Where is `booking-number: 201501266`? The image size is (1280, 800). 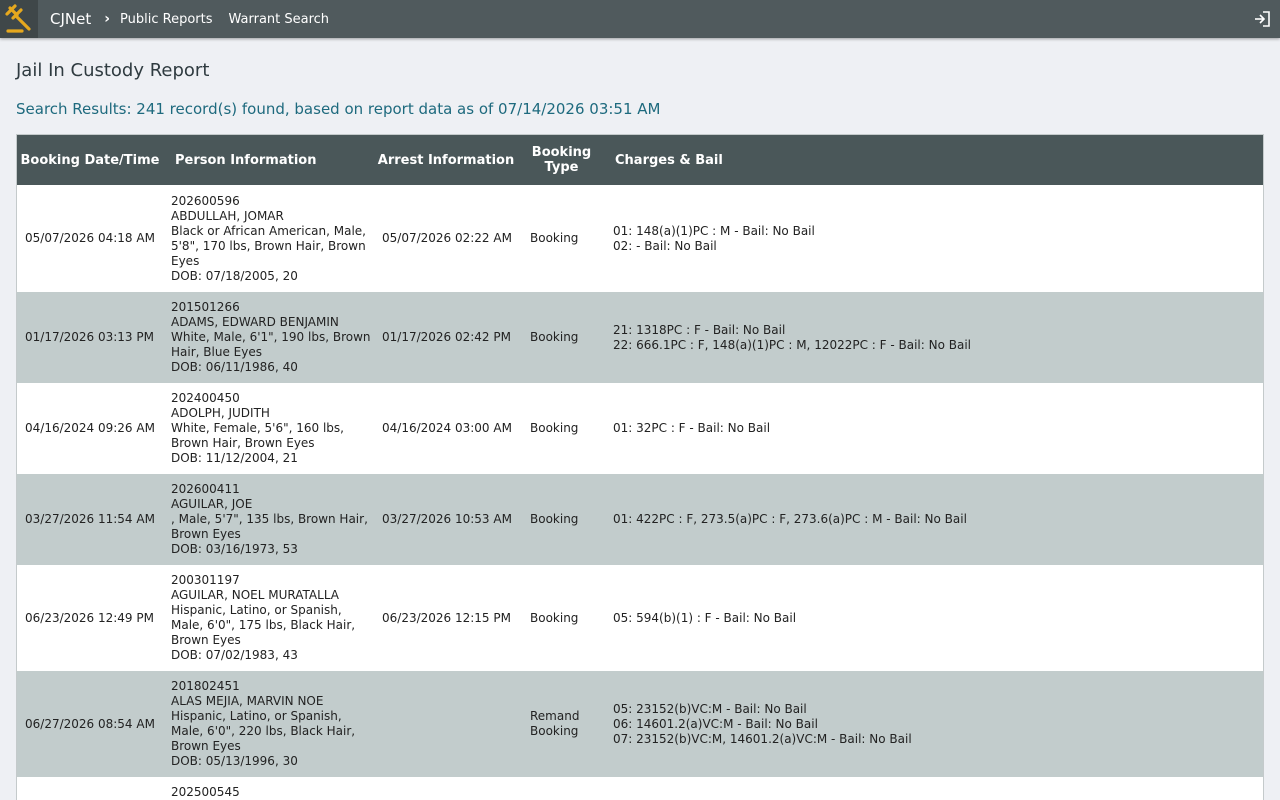
booking-number: 201501266 is located at coordinates (205, 307).